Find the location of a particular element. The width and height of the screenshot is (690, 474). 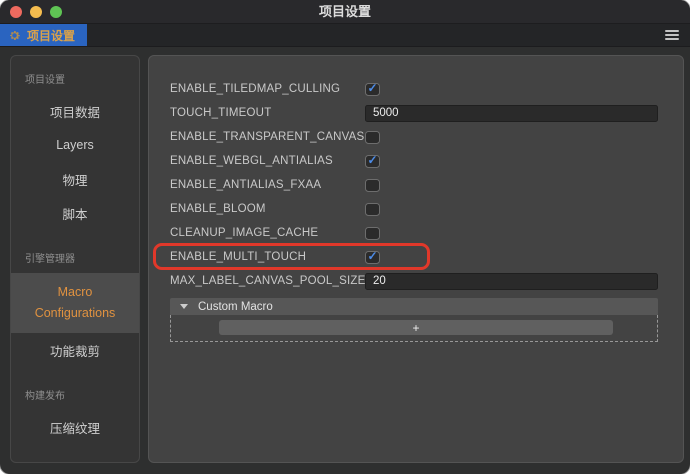

setting-row-enable-bloom: ENABLE_BLOOM is located at coordinates (414, 209).